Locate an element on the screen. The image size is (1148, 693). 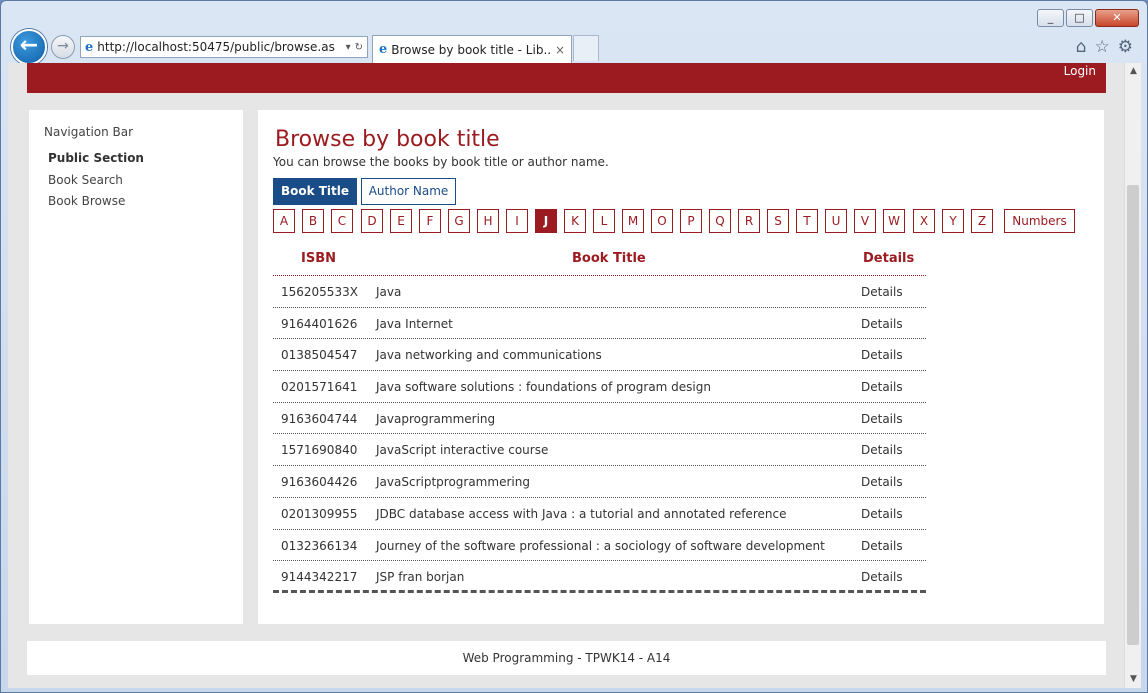
letter-d-button: D is located at coordinates (372, 221).